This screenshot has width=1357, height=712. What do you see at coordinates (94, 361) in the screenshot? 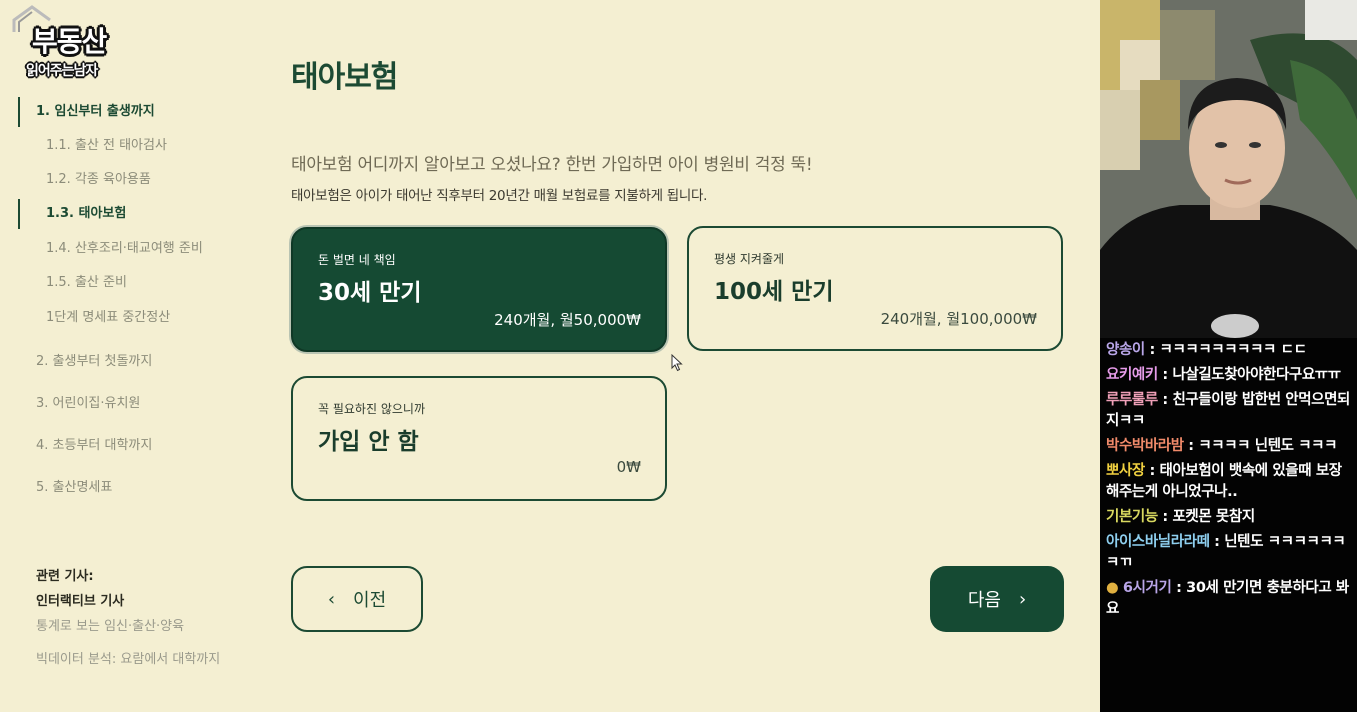
I see `sidebar-item-label: 2. 출생부터 첫돌까지` at bounding box center [94, 361].